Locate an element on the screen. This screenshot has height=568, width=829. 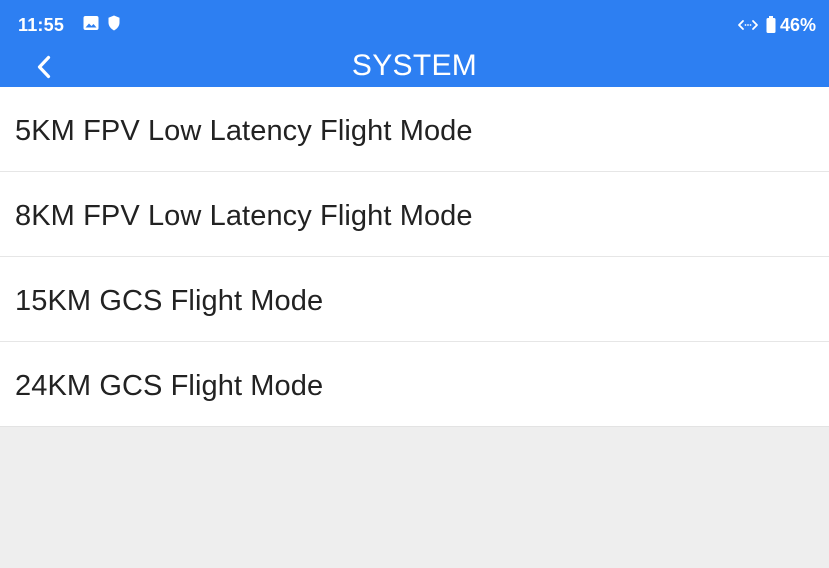
mode-label: 24KM GCS Flight Mode is located at coordinates (169, 386).